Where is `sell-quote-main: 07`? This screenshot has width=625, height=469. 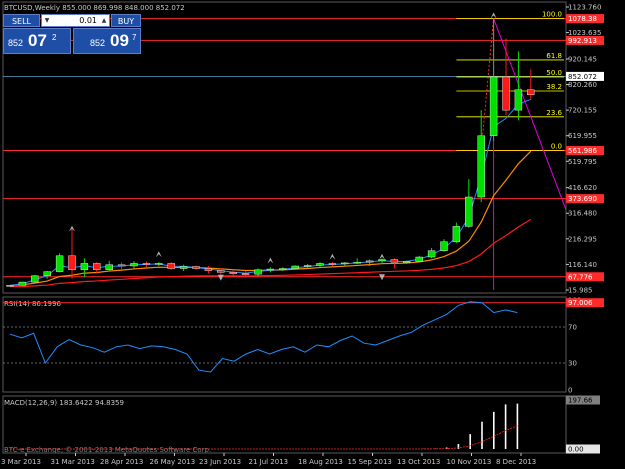 sell-quote-main: 07 is located at coordinates (37, 40).